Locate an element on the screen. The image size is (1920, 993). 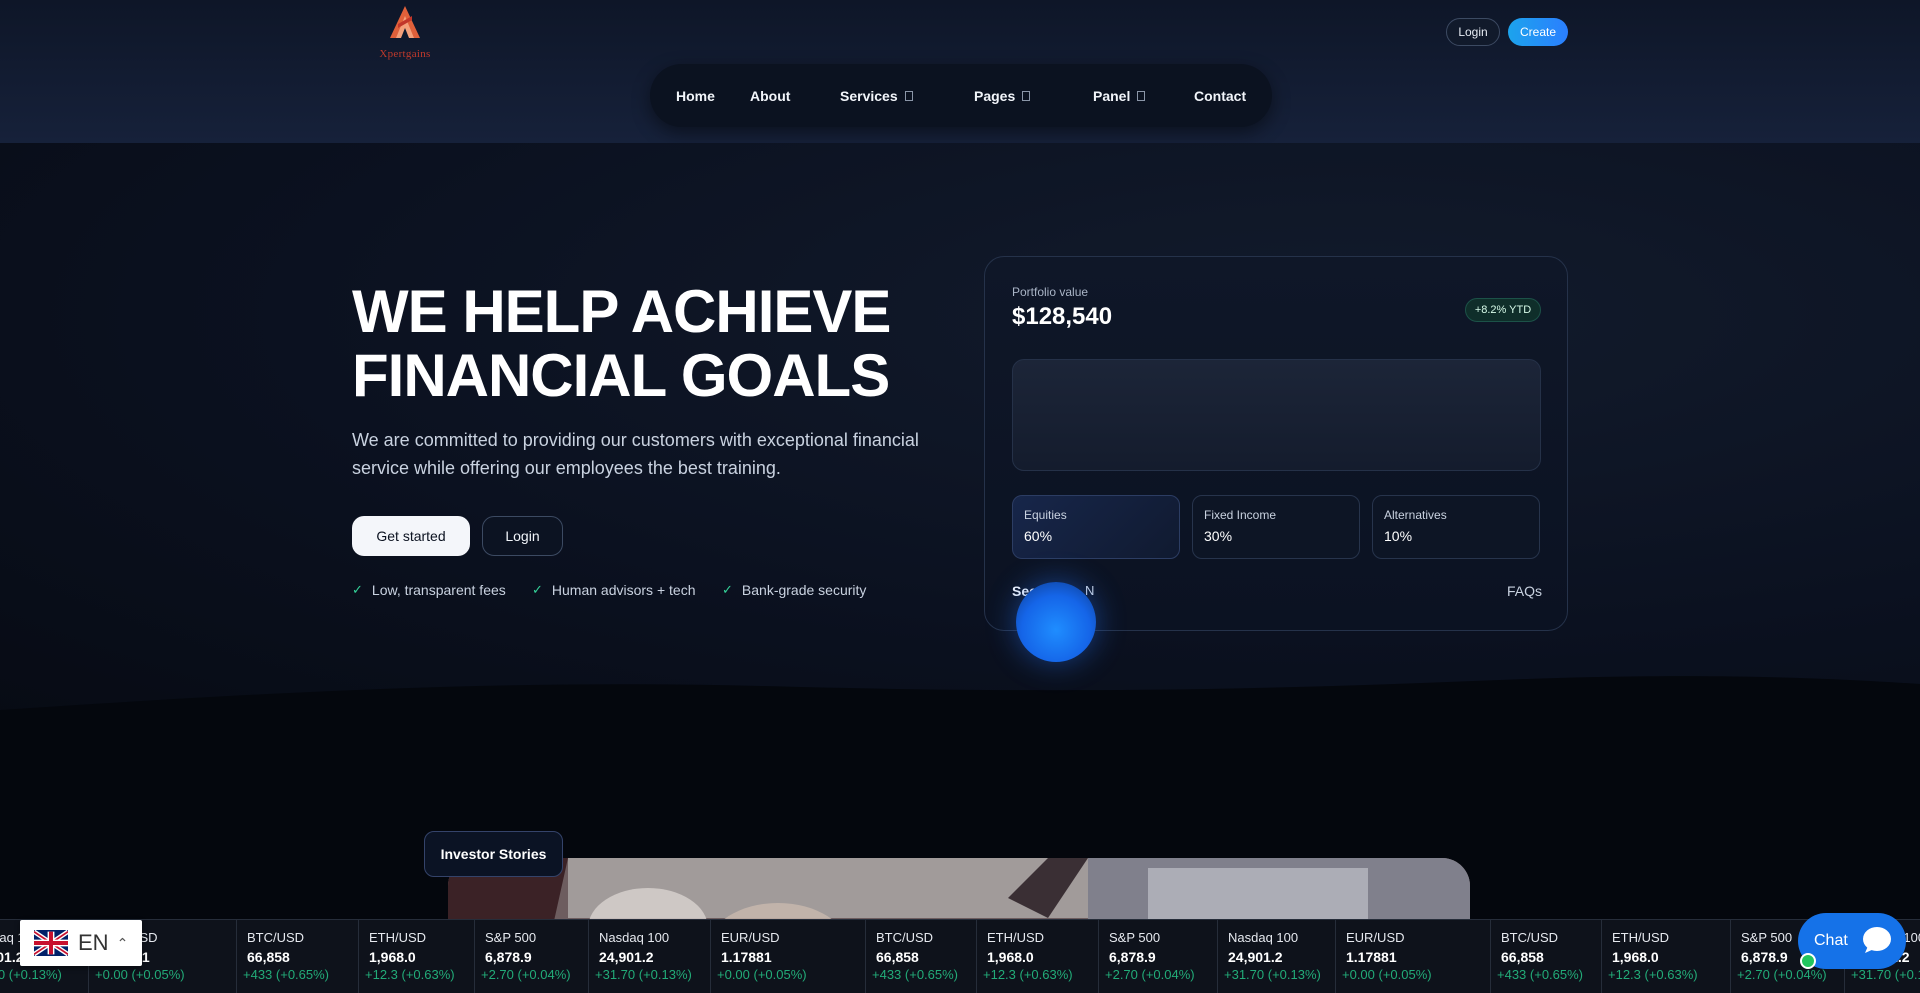
chat-bubble-icon is located at coordinates (1877, 940).